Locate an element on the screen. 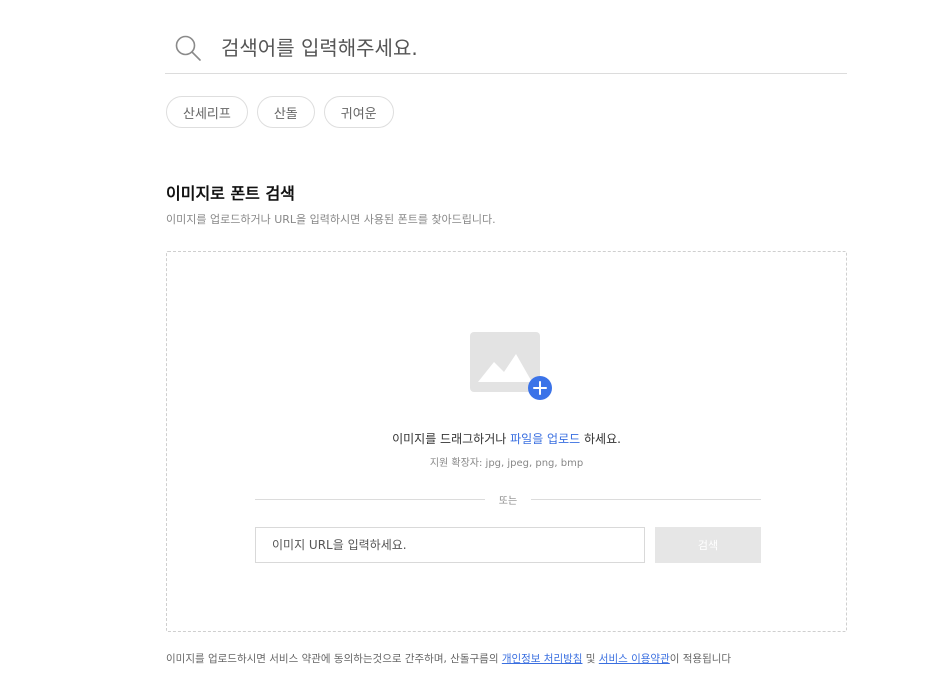 This screenshot has width=936, height=684. image-url-input is located at coordinates (450, 545).